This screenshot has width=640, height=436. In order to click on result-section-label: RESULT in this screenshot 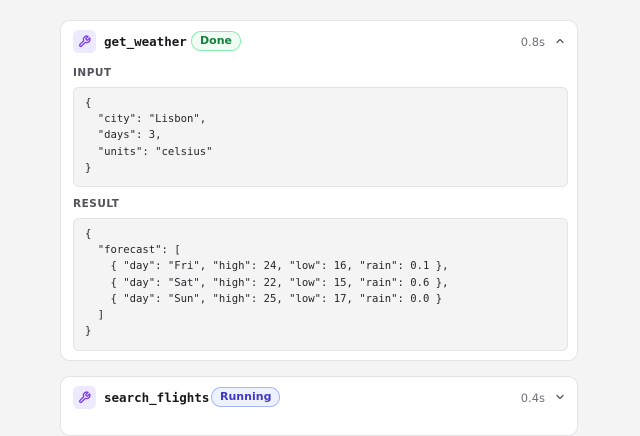, I will do `click(96, 204)`.